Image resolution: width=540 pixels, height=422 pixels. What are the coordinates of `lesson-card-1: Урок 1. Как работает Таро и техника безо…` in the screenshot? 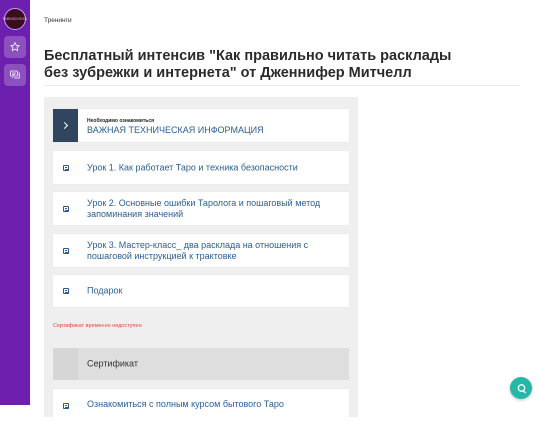 It's located at (201, 167).